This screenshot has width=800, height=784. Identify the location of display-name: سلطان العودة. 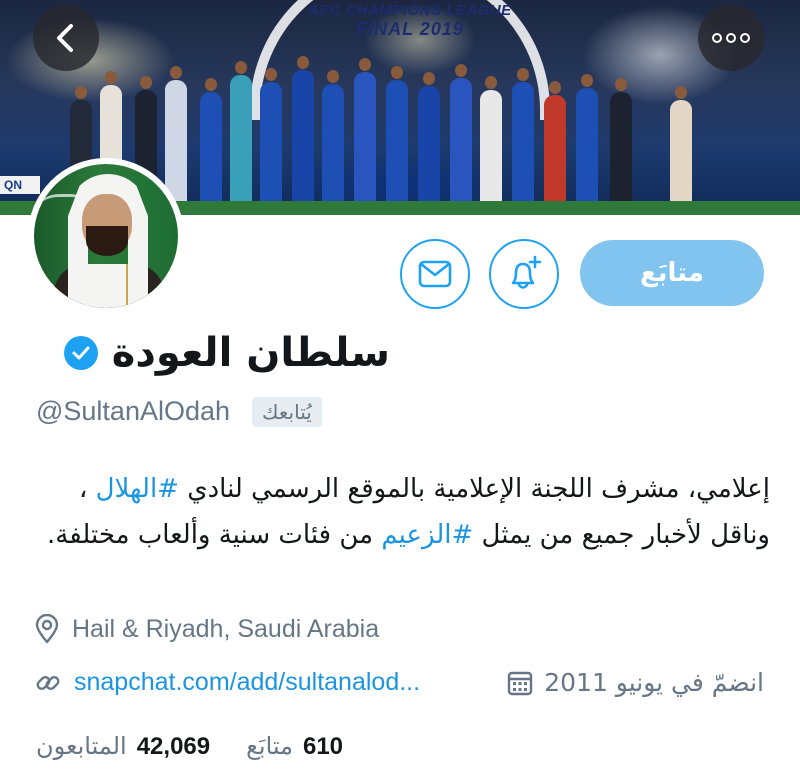
(250, 353).